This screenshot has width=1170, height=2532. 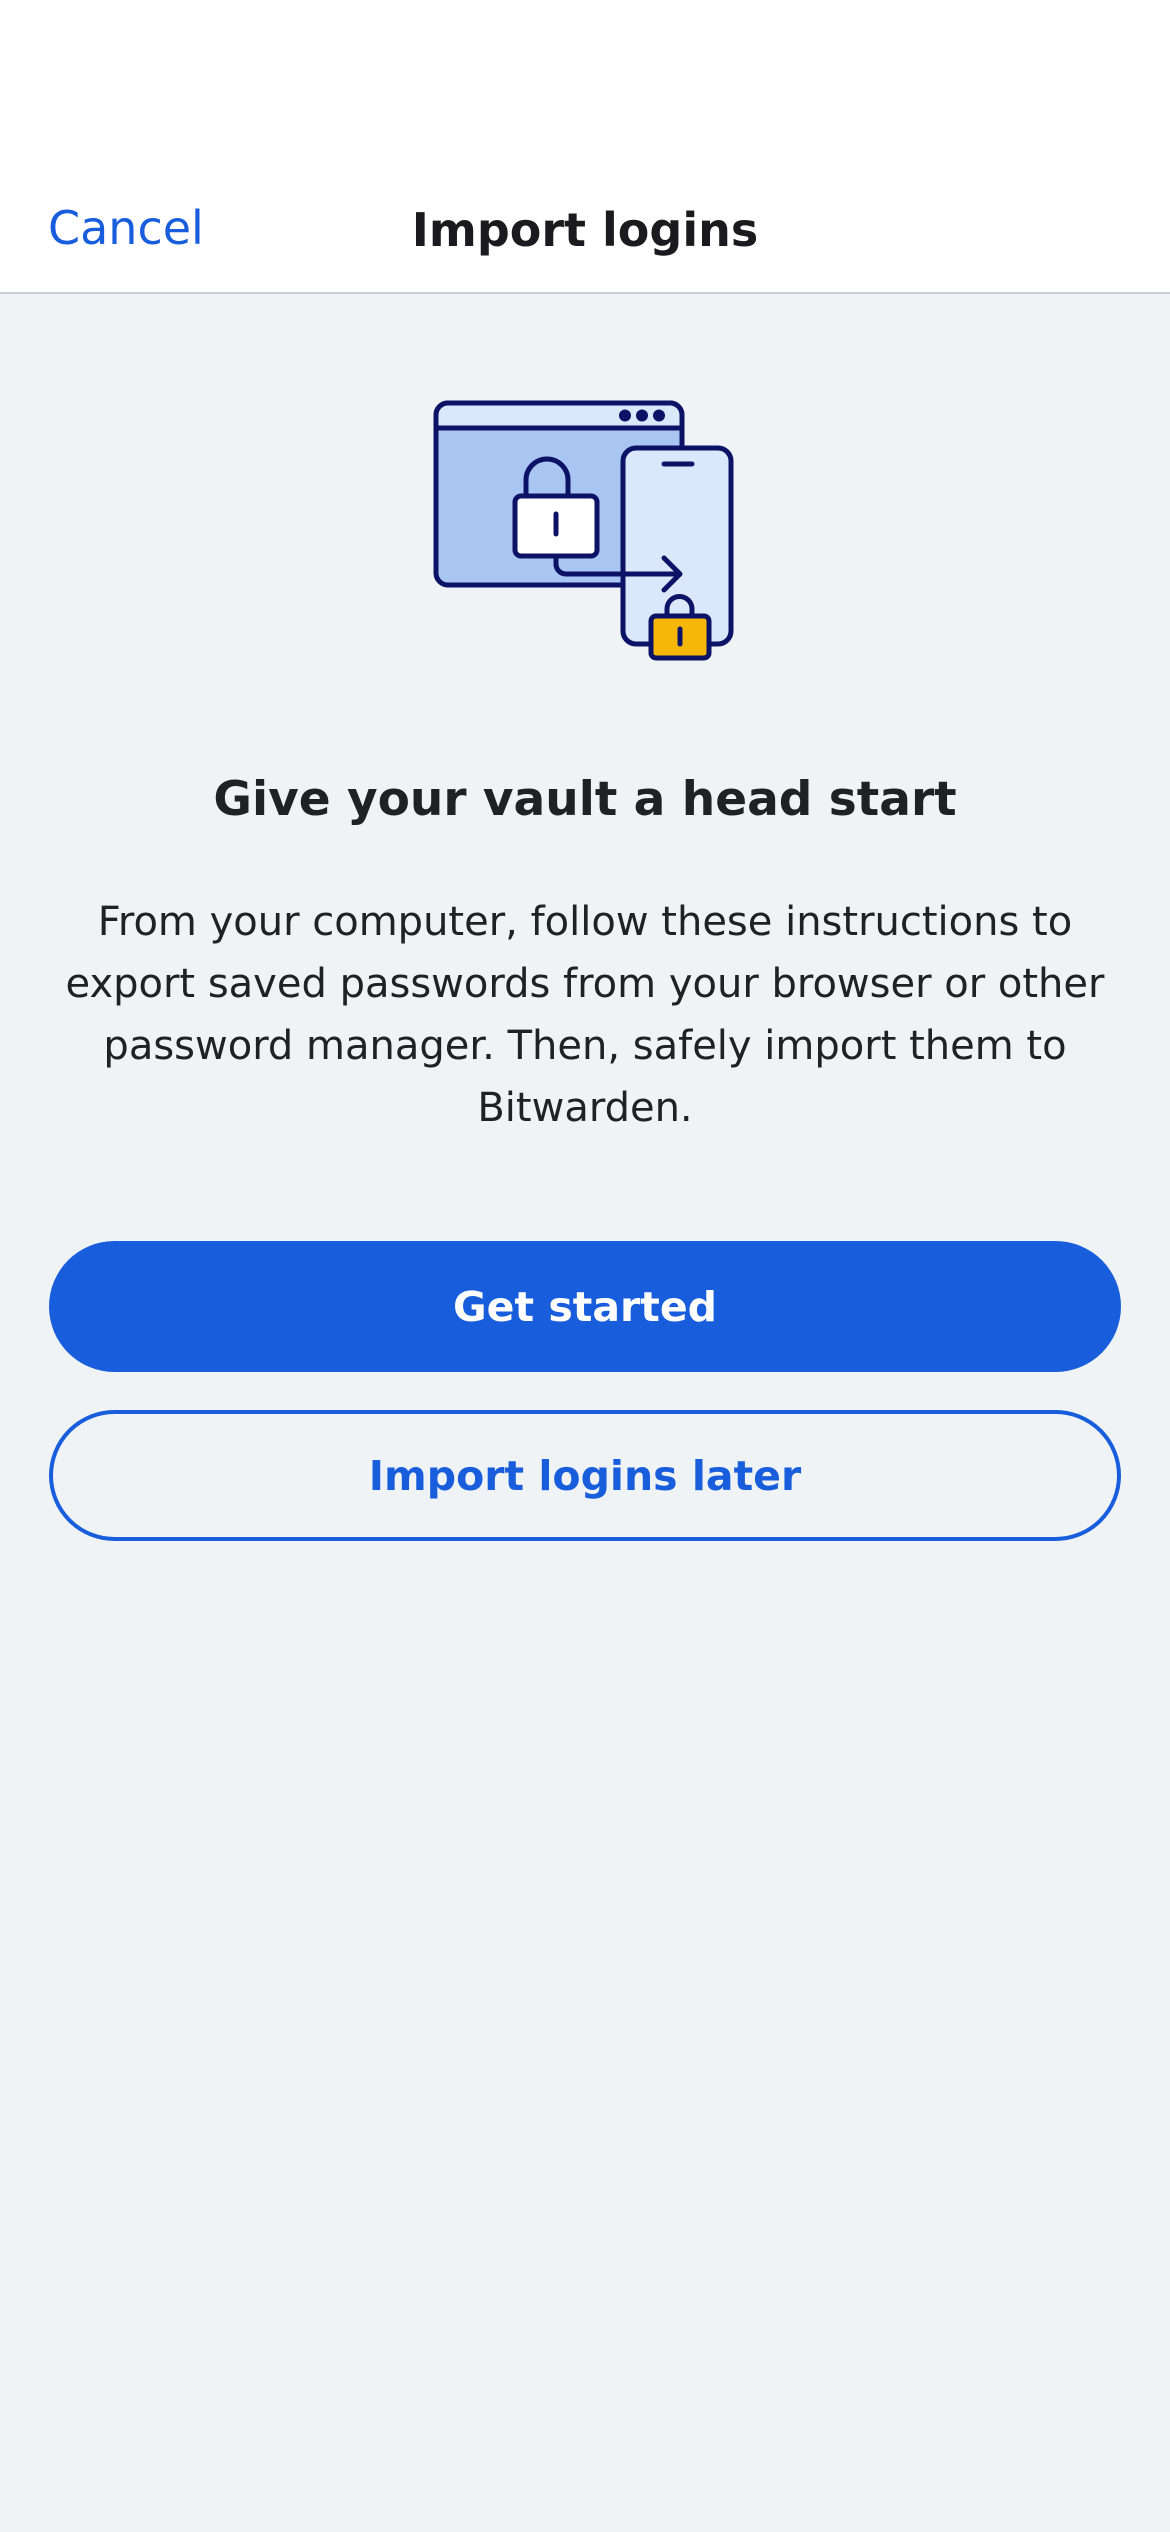 I want to click on headline: Give your vault a head start, so click(x=585, y=799).